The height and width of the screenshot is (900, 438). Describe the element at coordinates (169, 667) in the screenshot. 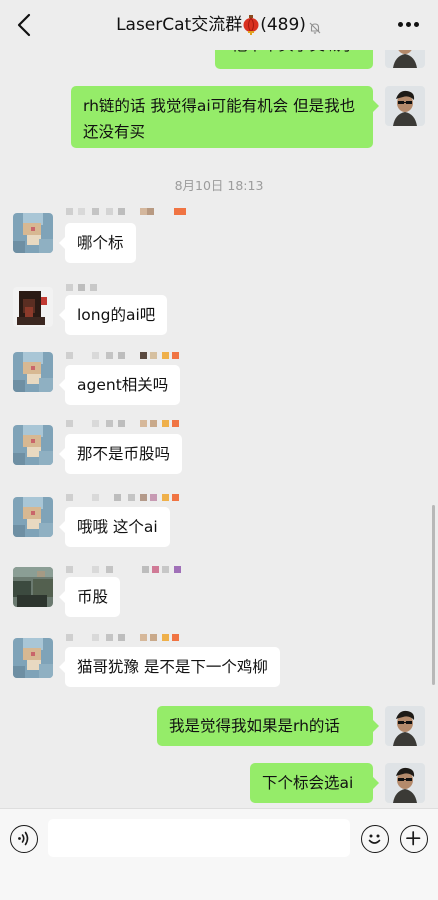

I see `message-bubble-incoming: 猫哥犹豫 是不是下一个鸡柳` at that location.